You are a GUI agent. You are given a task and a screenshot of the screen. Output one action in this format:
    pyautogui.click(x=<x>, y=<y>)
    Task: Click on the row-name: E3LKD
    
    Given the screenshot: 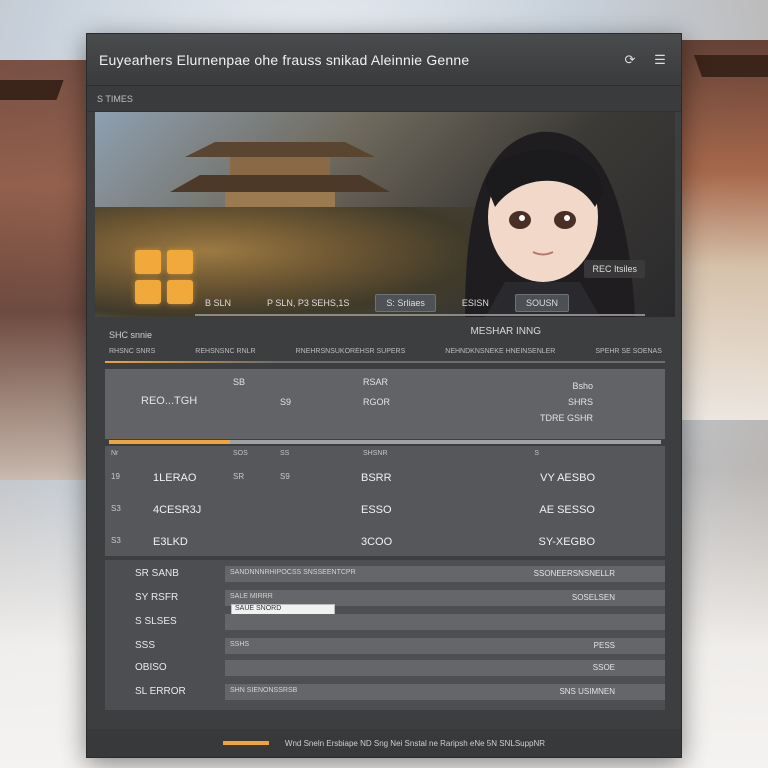 What is the action you would take?
    pyautogui.click(x=170, y=542)
    